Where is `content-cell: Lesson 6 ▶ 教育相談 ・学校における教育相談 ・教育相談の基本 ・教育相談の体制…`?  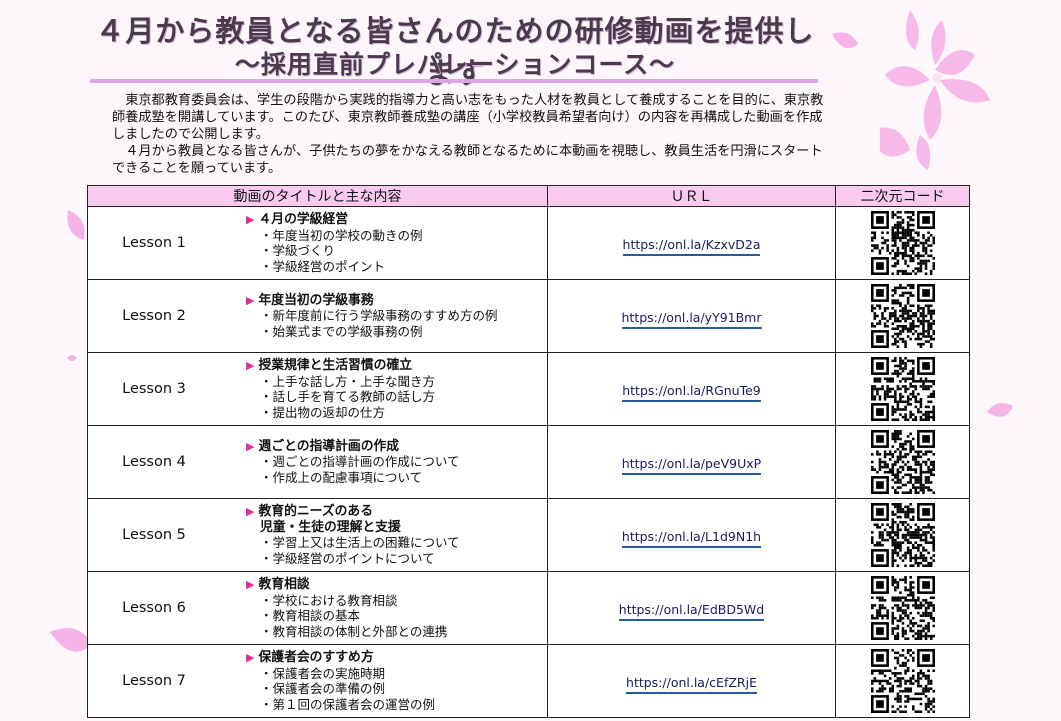
content-cell: Lesson 6 ▶ 教育相談 ・学校における教育相談 ・教育相談の基本 ・教育相談の体制… is located at coordinates (317, 608).